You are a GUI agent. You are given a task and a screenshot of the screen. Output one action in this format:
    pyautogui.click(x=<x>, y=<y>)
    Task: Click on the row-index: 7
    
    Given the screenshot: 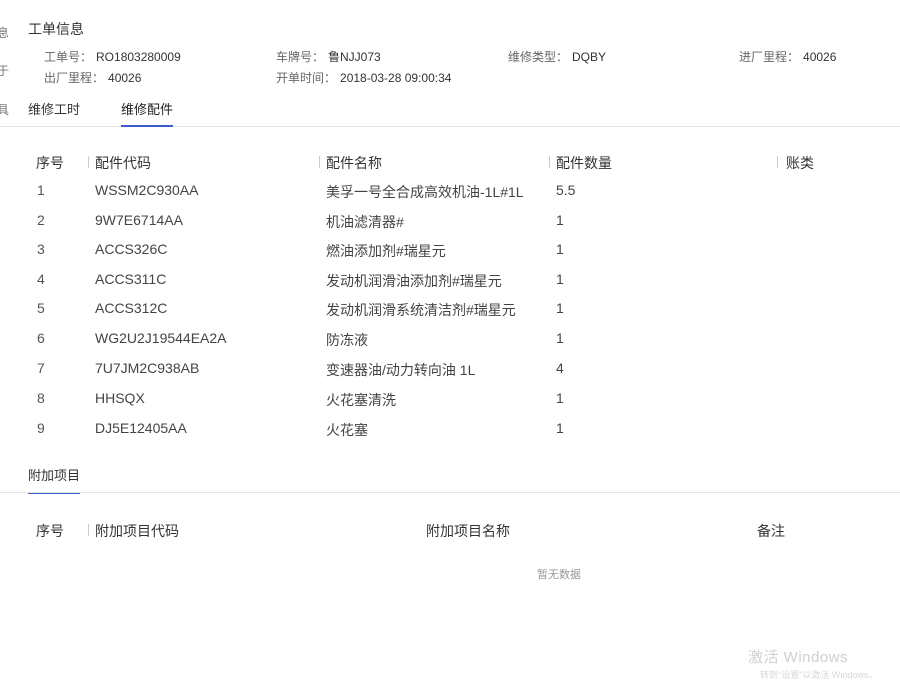 What is the action you would take?
    pyautogui.click(x=41, y=368)
    